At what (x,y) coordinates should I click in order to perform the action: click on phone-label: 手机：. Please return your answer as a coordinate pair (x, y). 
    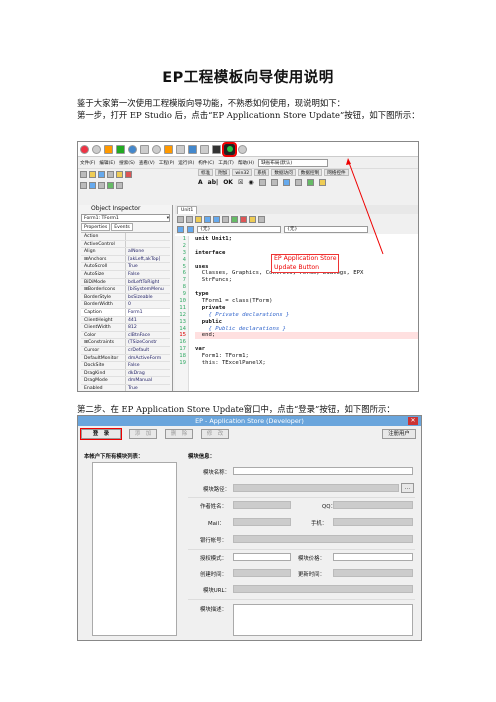
    Looking at the image, I should click on (319, 524).